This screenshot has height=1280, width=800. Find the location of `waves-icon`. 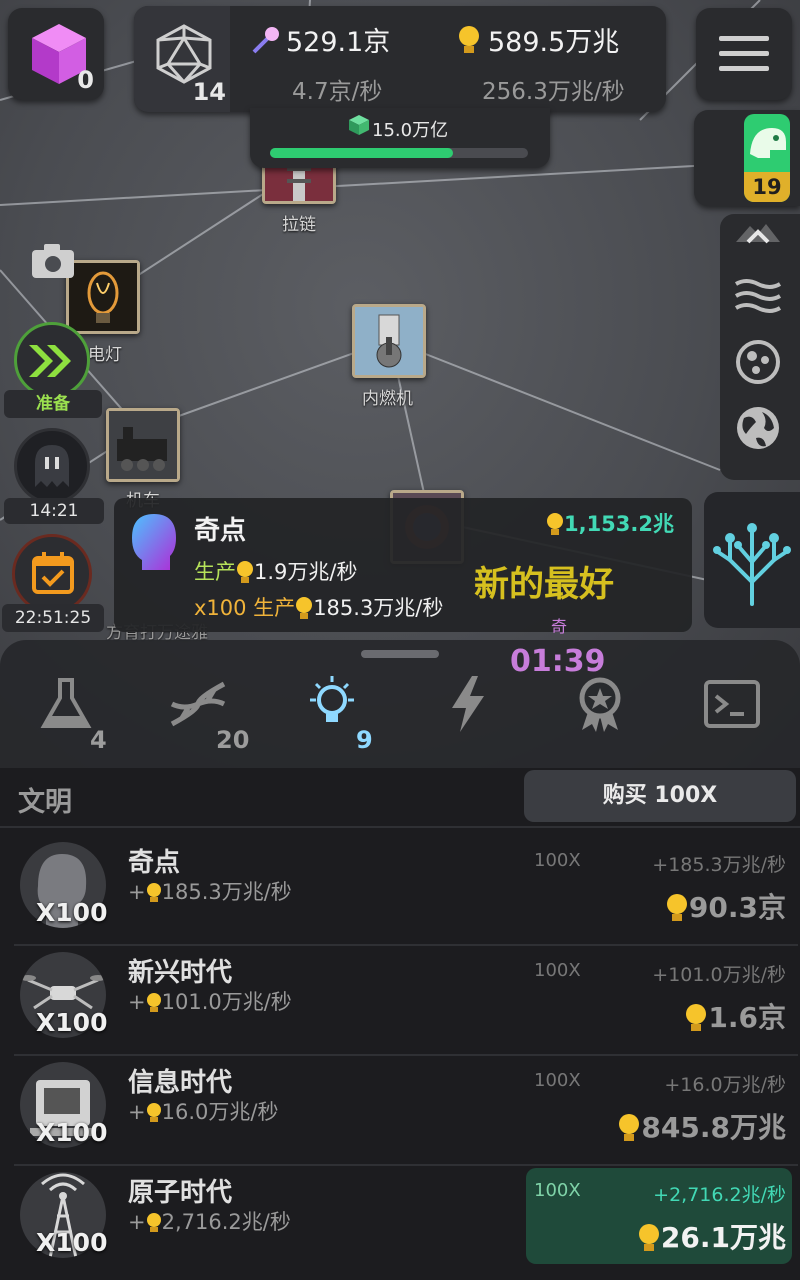

waves-icon is located at coordinates (758, 296).